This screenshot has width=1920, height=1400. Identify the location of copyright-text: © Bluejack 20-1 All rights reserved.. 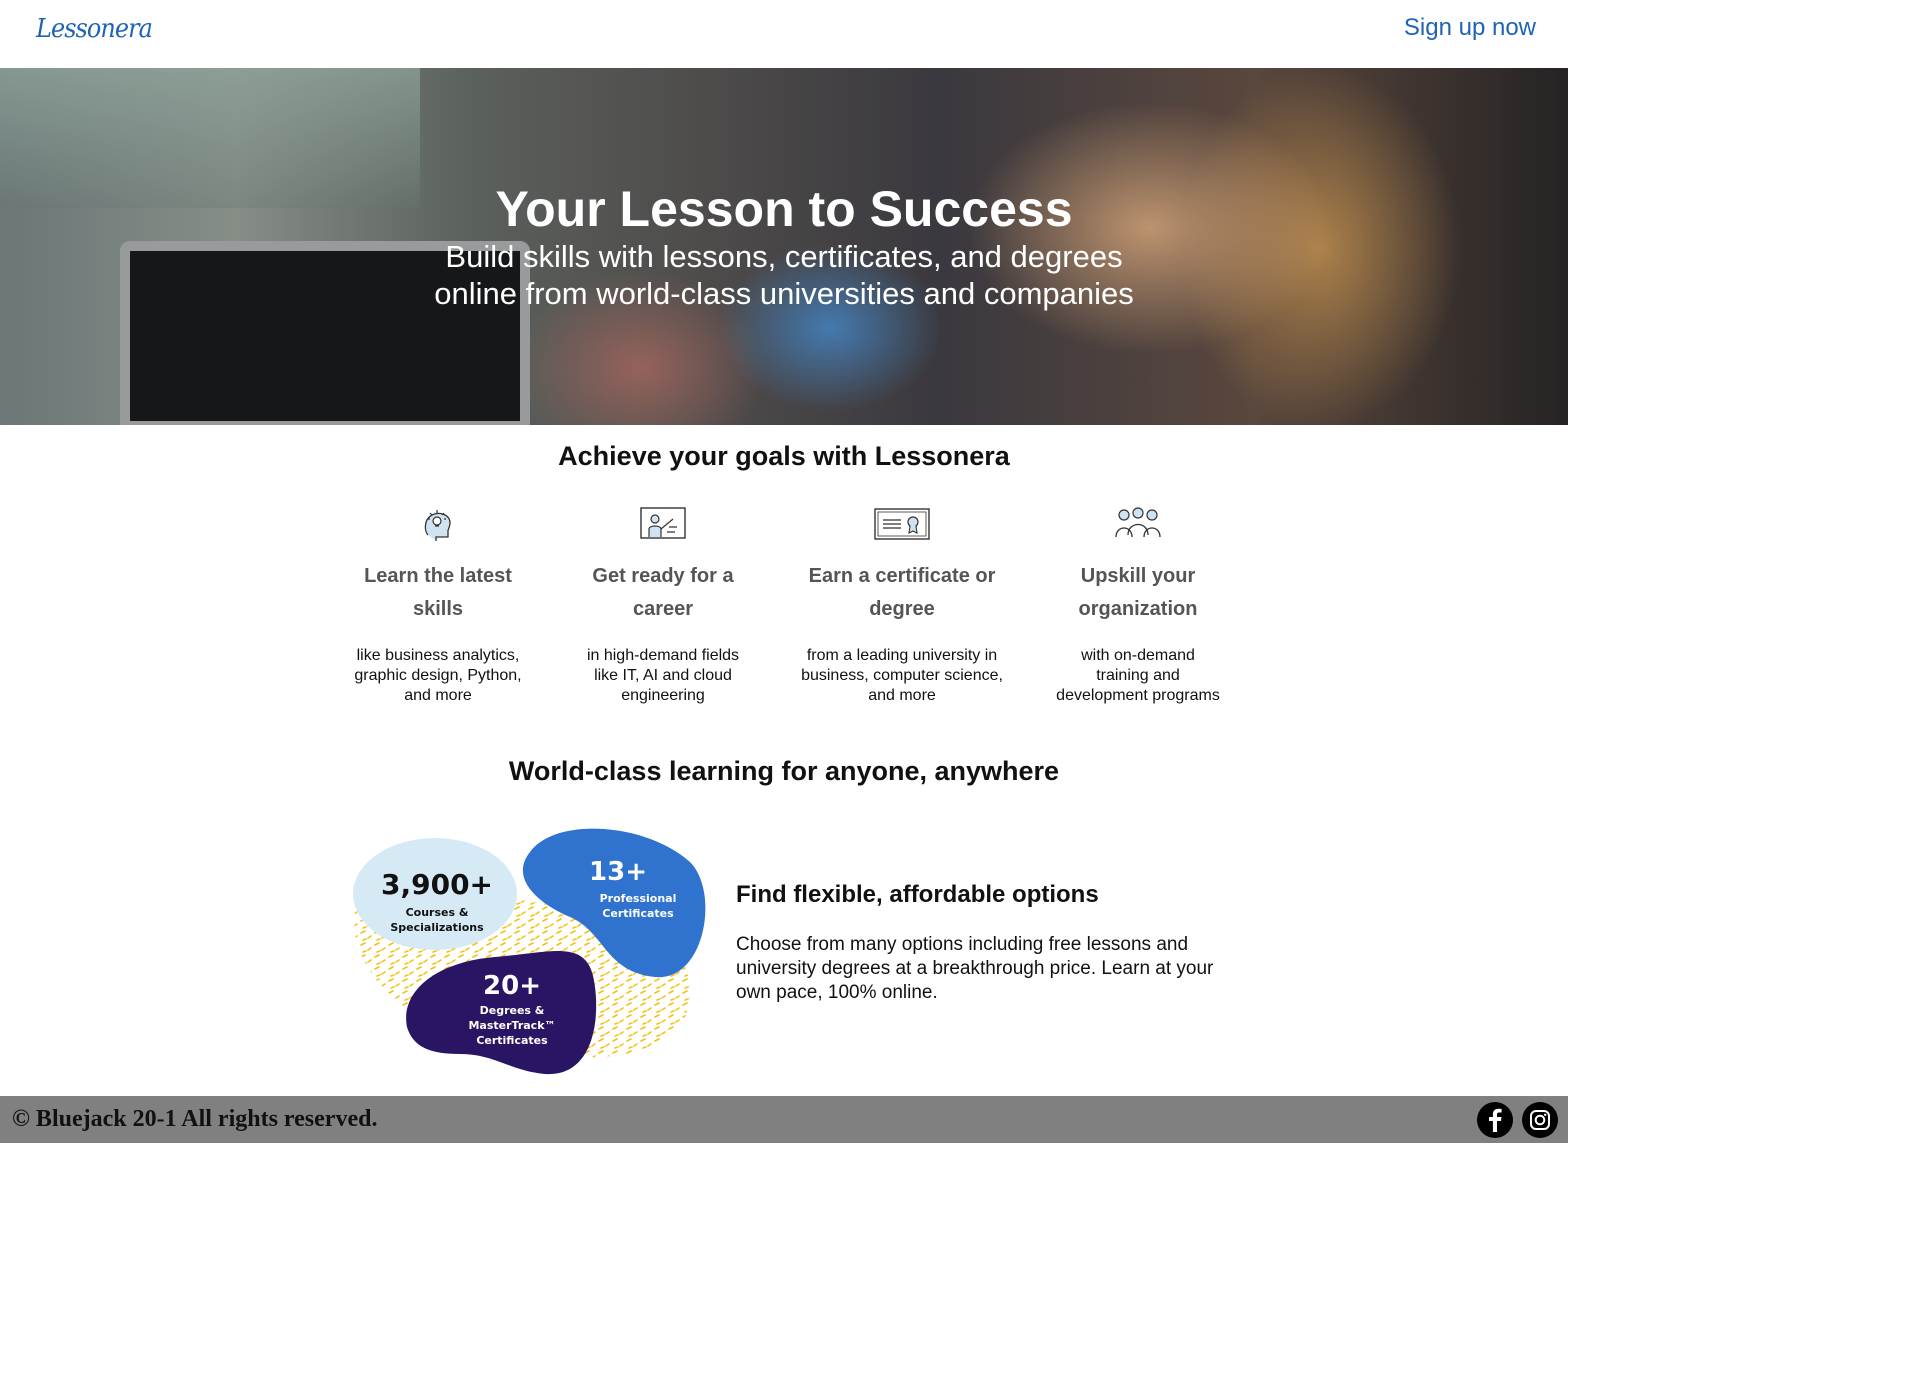
(195, 1119).